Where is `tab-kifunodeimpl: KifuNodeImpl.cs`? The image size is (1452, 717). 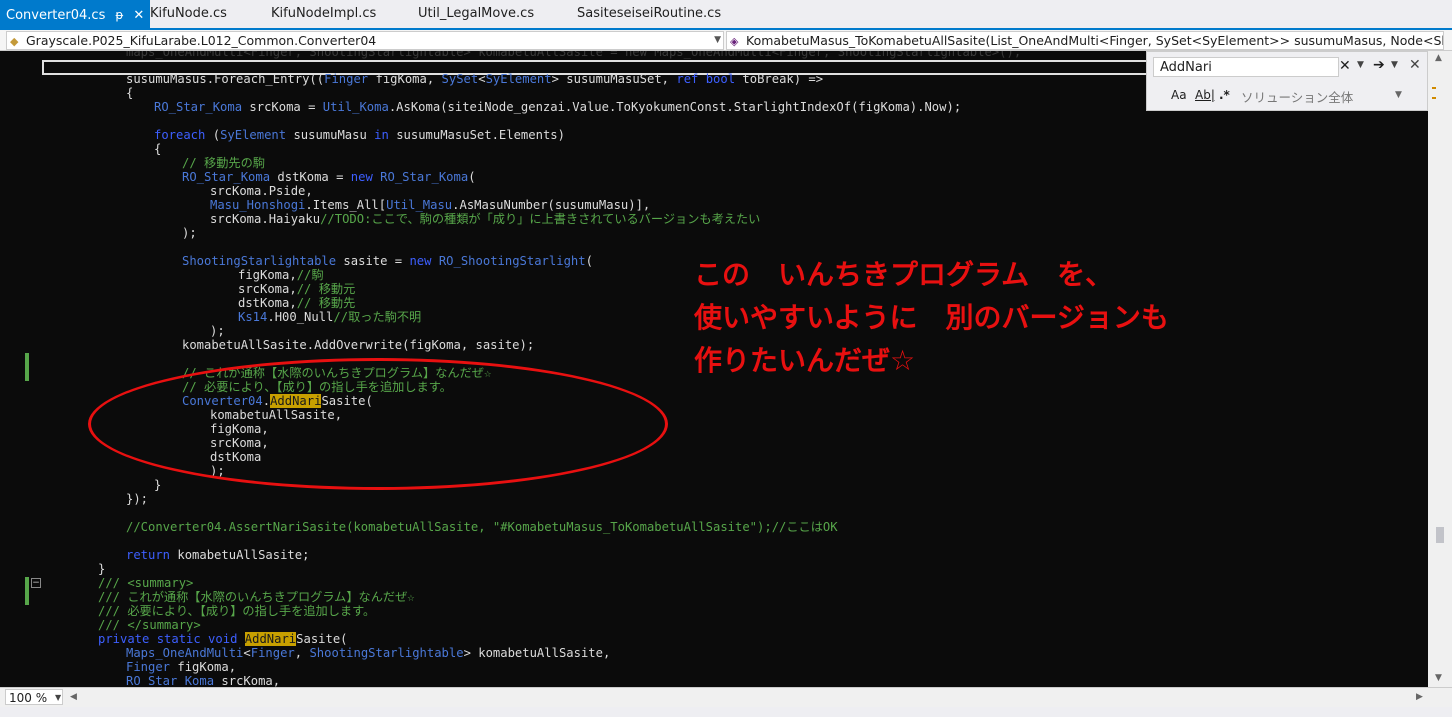
tab-kifunodeimpl: KifuNodeImpl.cs is located at coordinates (323, 13).